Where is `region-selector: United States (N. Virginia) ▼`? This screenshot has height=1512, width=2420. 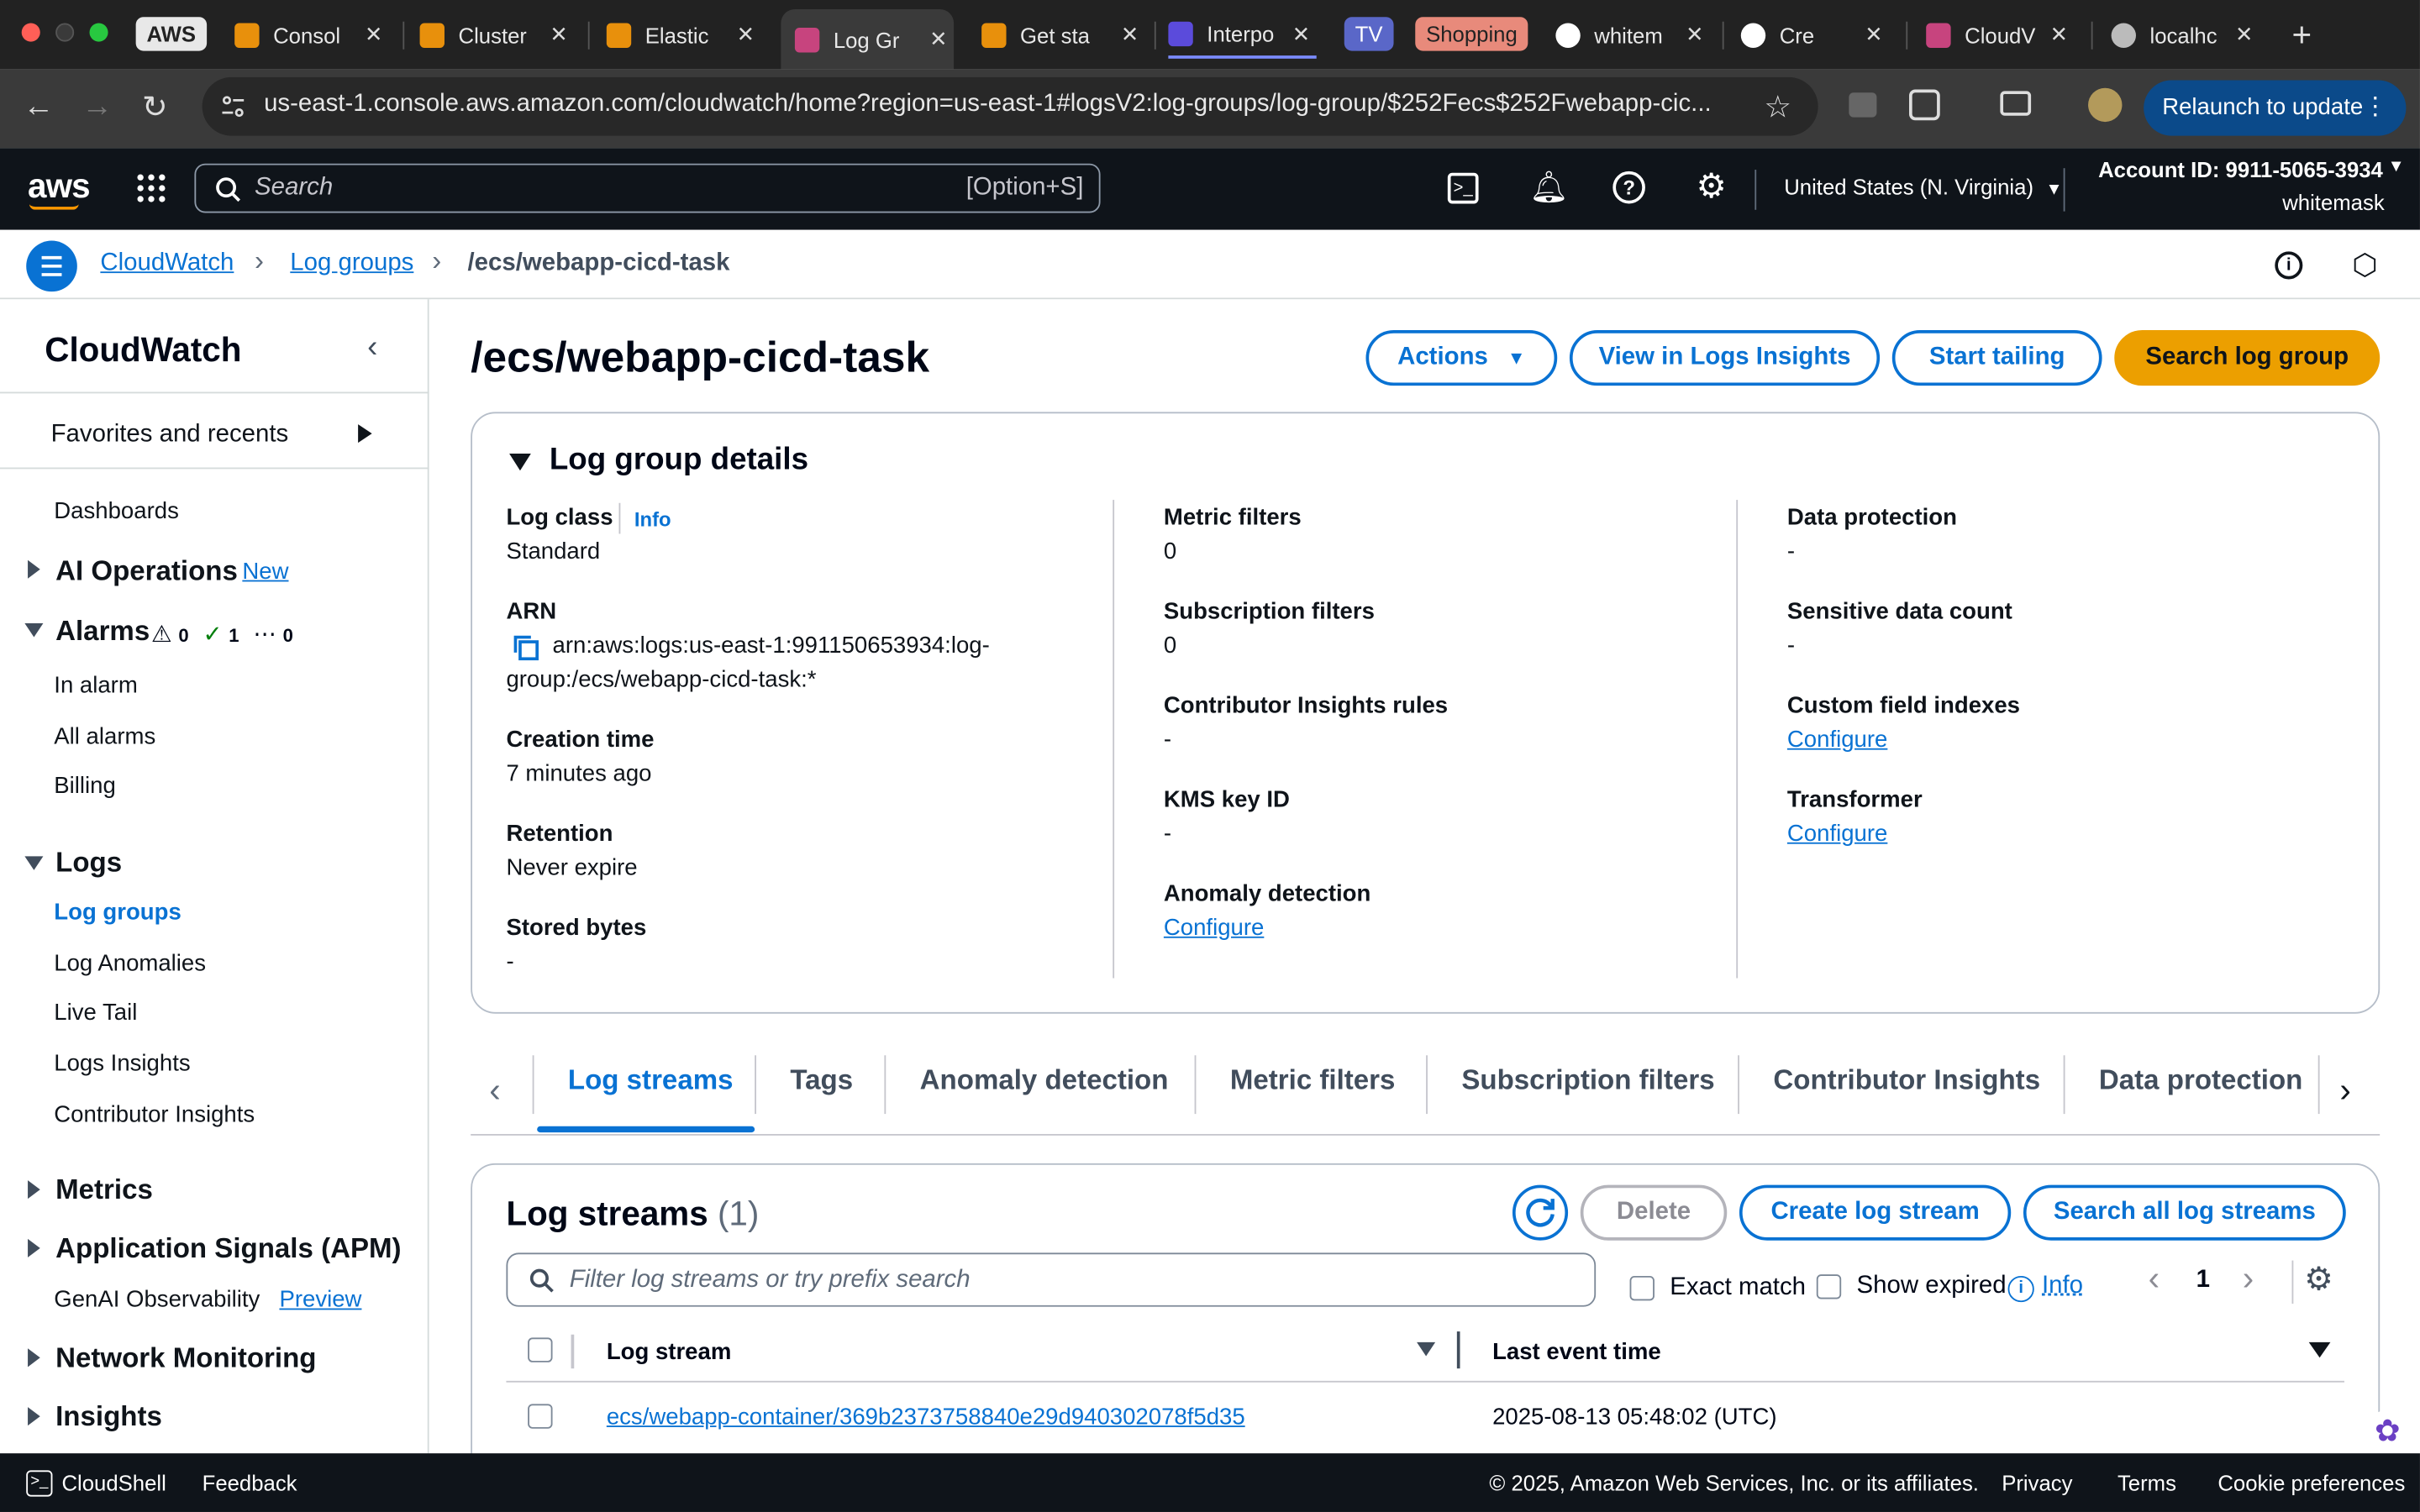 region-selector: United States (N. Virginia) ▼ is located at coordinates (1923, 187).